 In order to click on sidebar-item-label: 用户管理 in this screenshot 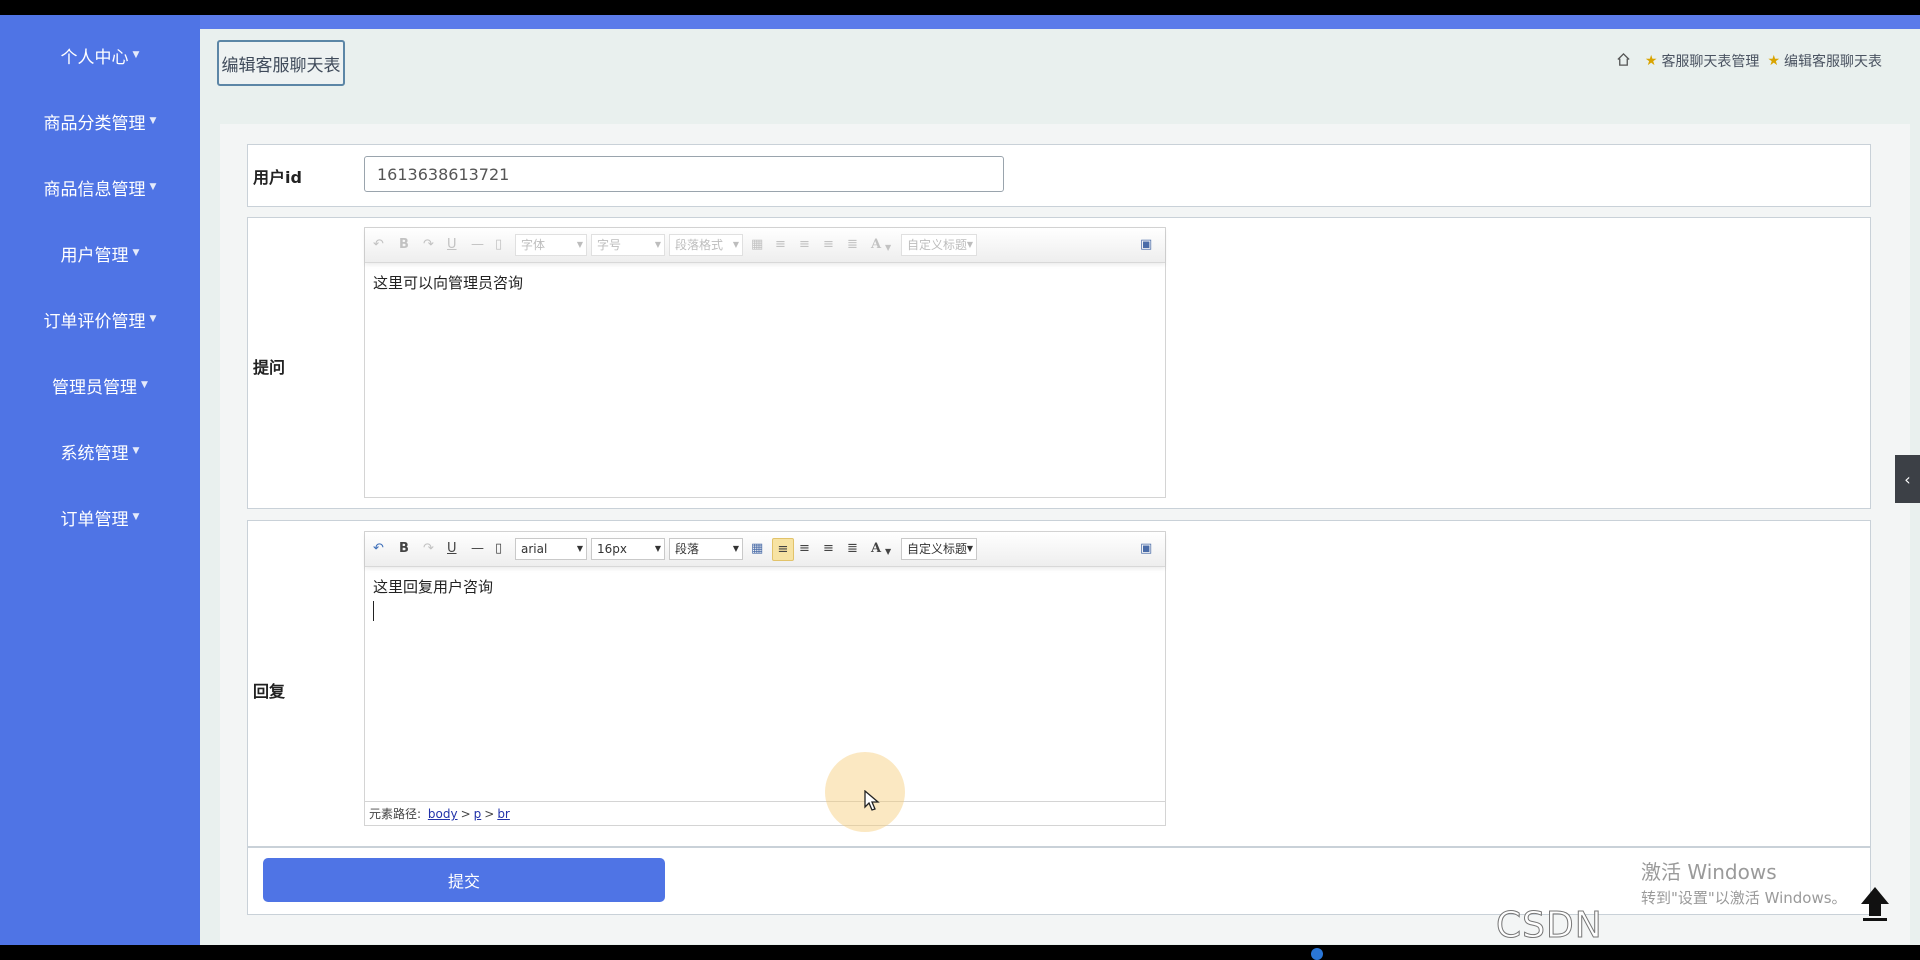, I will do `click(94, 255)`.